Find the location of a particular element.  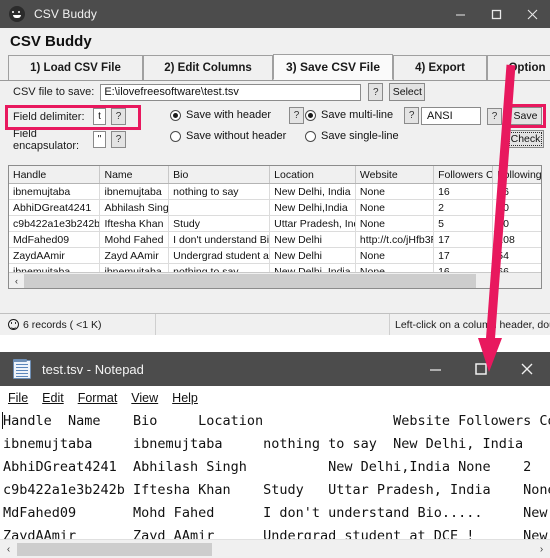

cell-name: Abhilash Singh is located at coordinates (135, 207).